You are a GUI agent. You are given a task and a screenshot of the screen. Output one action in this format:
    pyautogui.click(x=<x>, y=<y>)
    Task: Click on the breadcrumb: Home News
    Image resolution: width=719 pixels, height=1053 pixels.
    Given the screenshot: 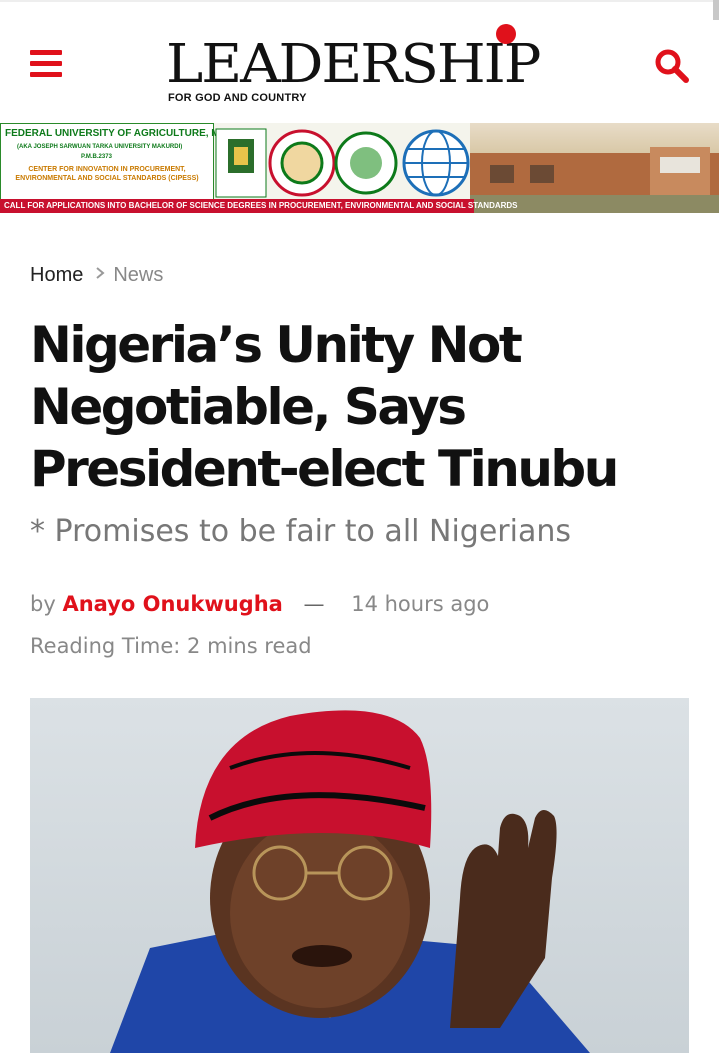 What is the action you would take?
    pyautogui.click(x=96, y=275)
    